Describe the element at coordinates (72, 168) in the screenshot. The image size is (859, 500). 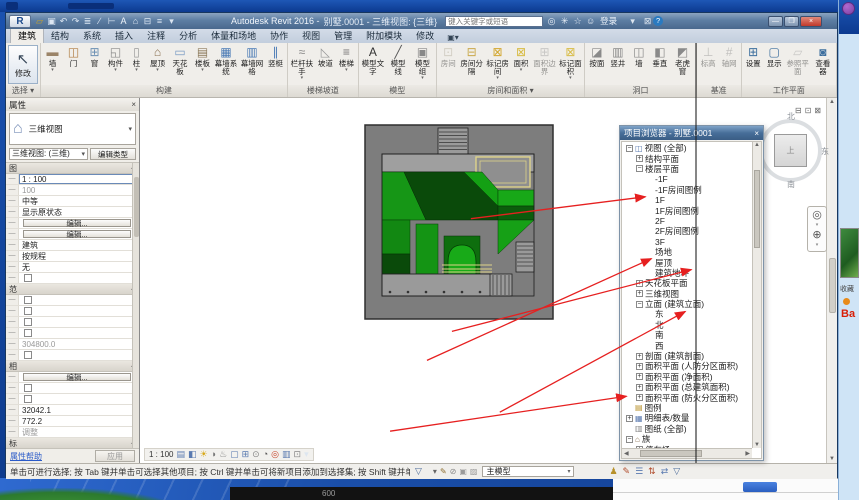
I see `property-group-header: 图▲` at that location.